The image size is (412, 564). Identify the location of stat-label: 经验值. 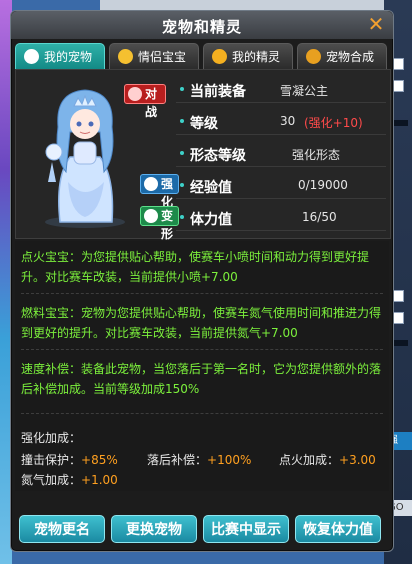
(211, 188).